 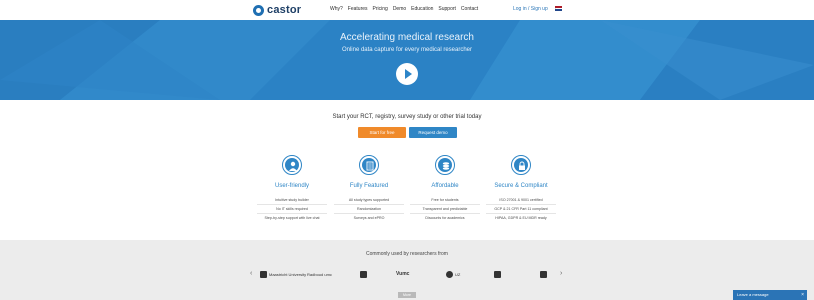 What do you see at coordinates (399, 9) in the screenshot?
I see `nav-item-demo: Demo` at bounding box center [399, 9].